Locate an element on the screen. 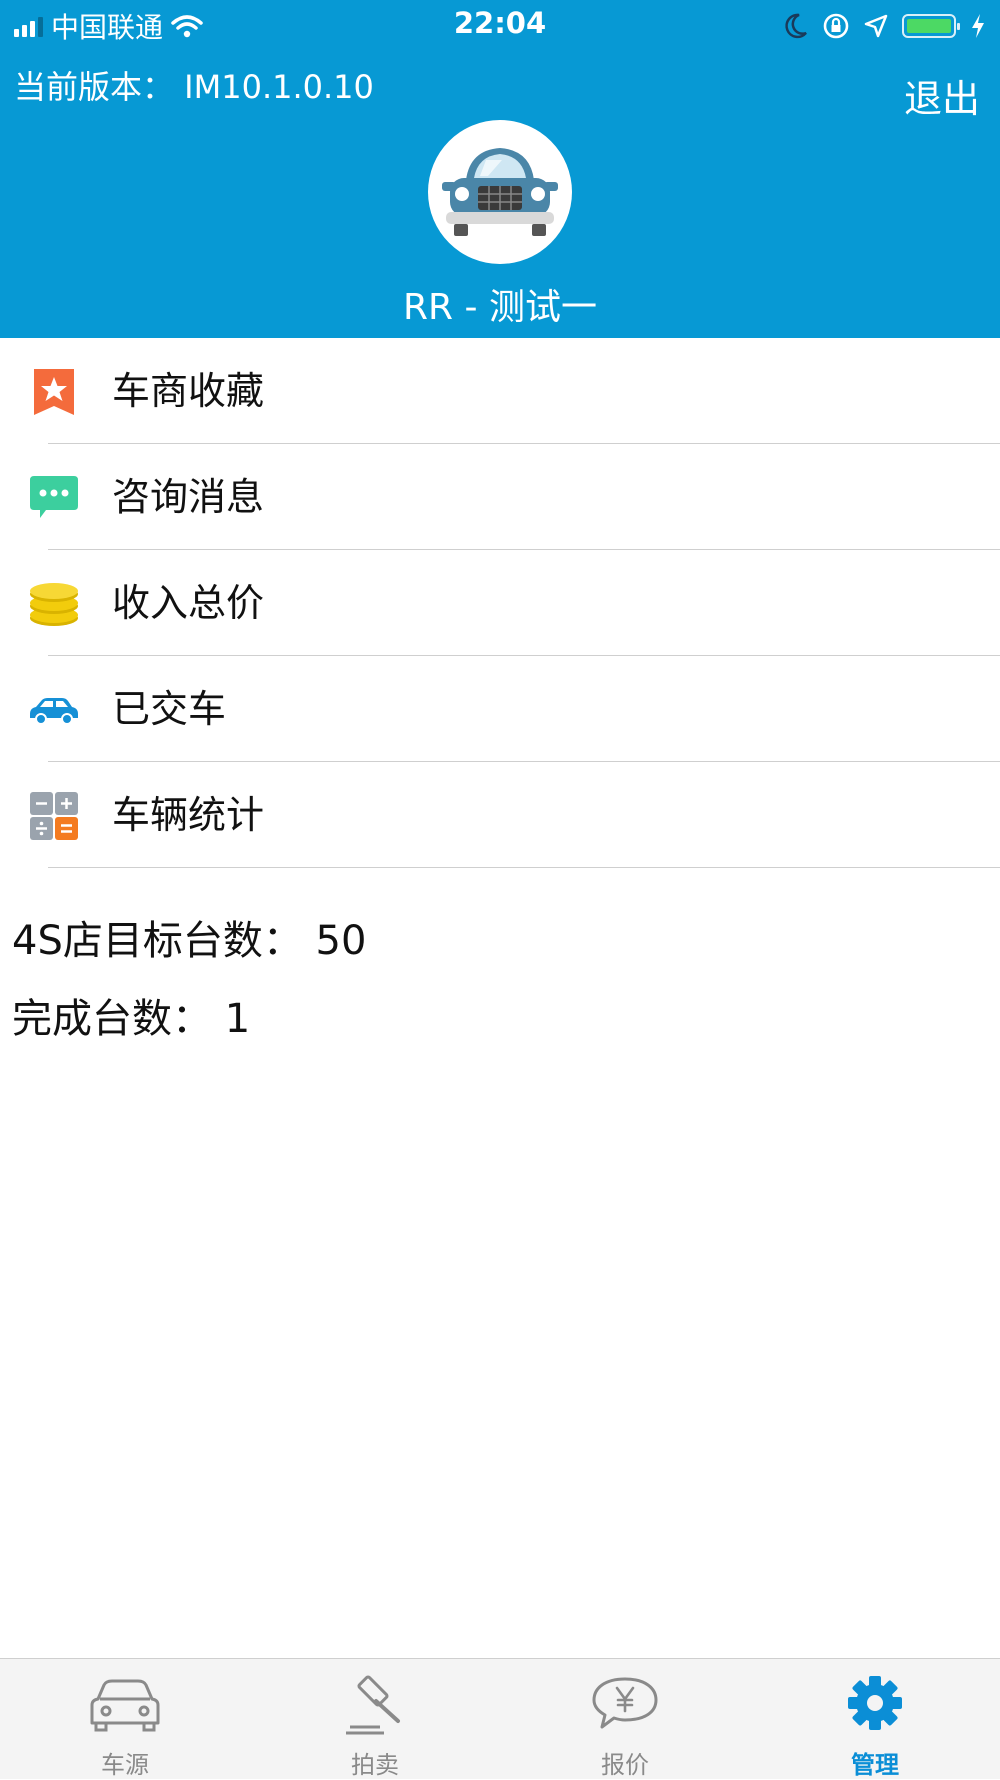 Image resolution: width=1000 pixels, height=1780 pixels. car-avatar-icon is located at coordinates (500, 192).